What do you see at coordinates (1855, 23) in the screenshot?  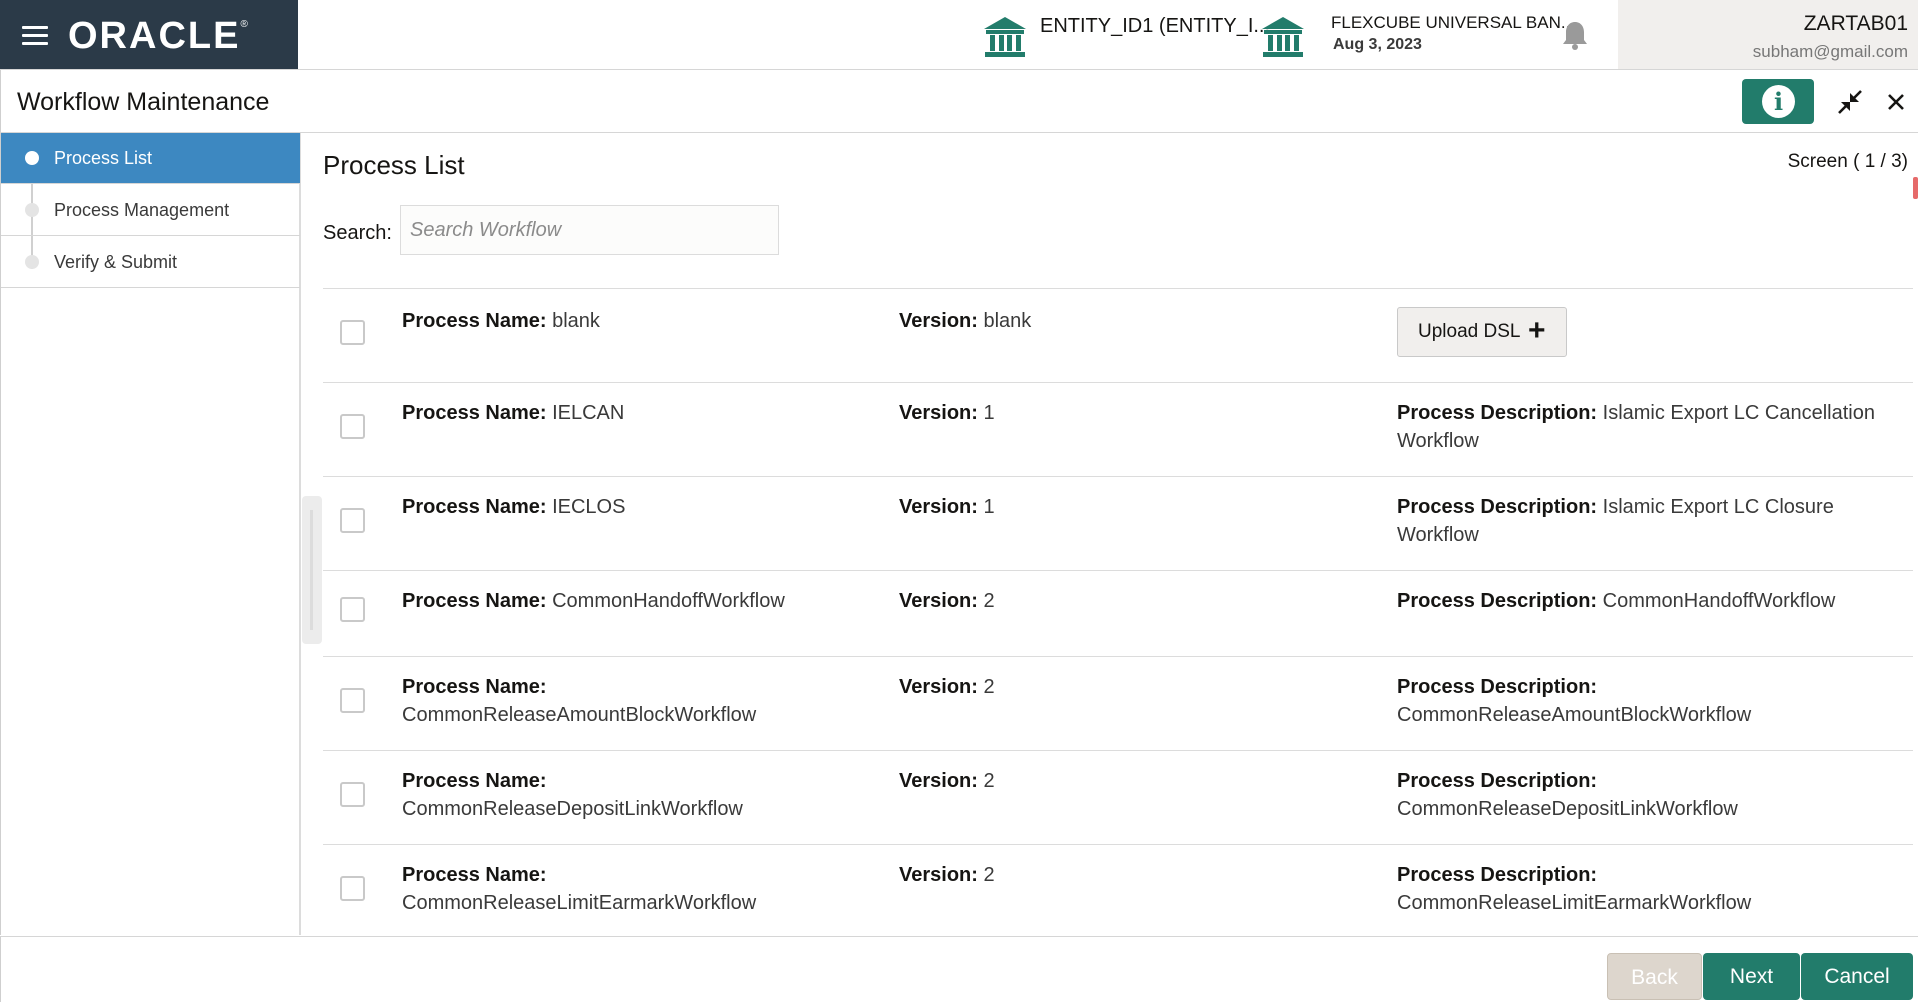 I see `user-id: ZARTAB01` at bounding box center [1855, 23].